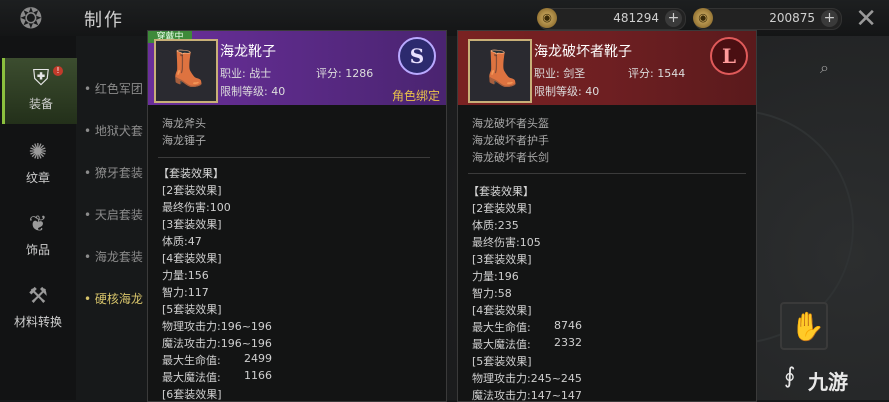 This screenshot has height=402, width=889. Describe the element at coordinates (510, 157) in the screenshot. I see `set-item: 海龙破坏者长剑` at that location.